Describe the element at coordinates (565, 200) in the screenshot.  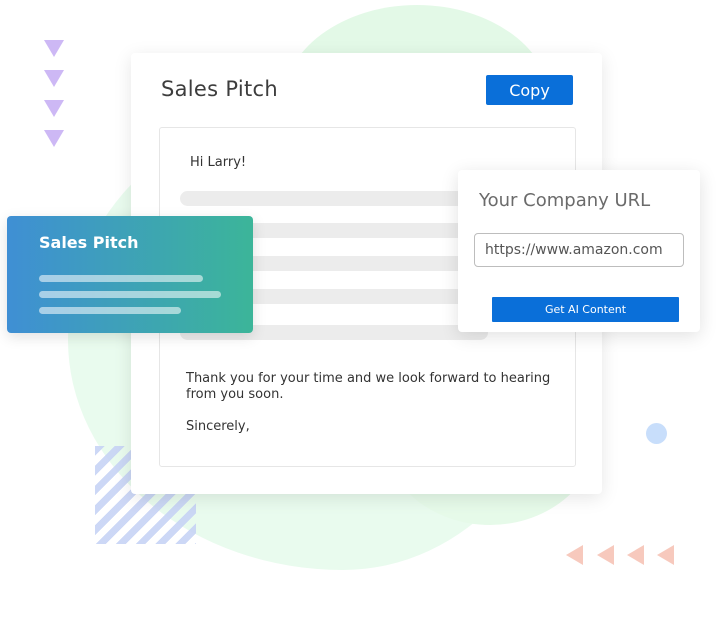
I see `url-card-title: Your Company URL` at that location.